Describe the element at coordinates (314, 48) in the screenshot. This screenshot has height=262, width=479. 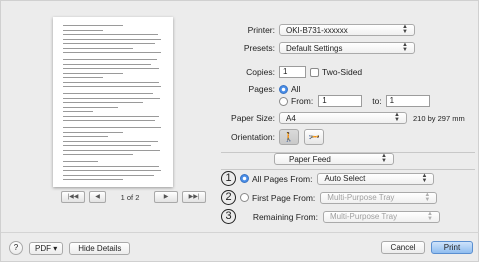
I see `presets-value: Default Settings` at that location.